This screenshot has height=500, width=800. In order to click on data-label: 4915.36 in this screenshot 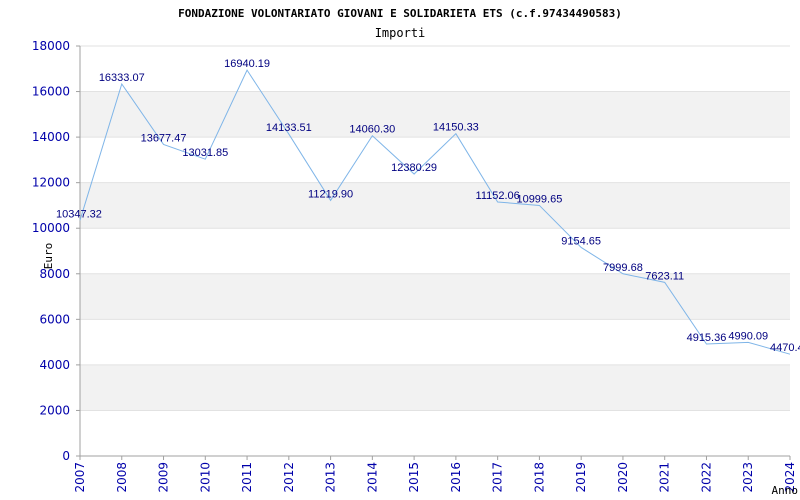, I will do `click(707, 338)`.